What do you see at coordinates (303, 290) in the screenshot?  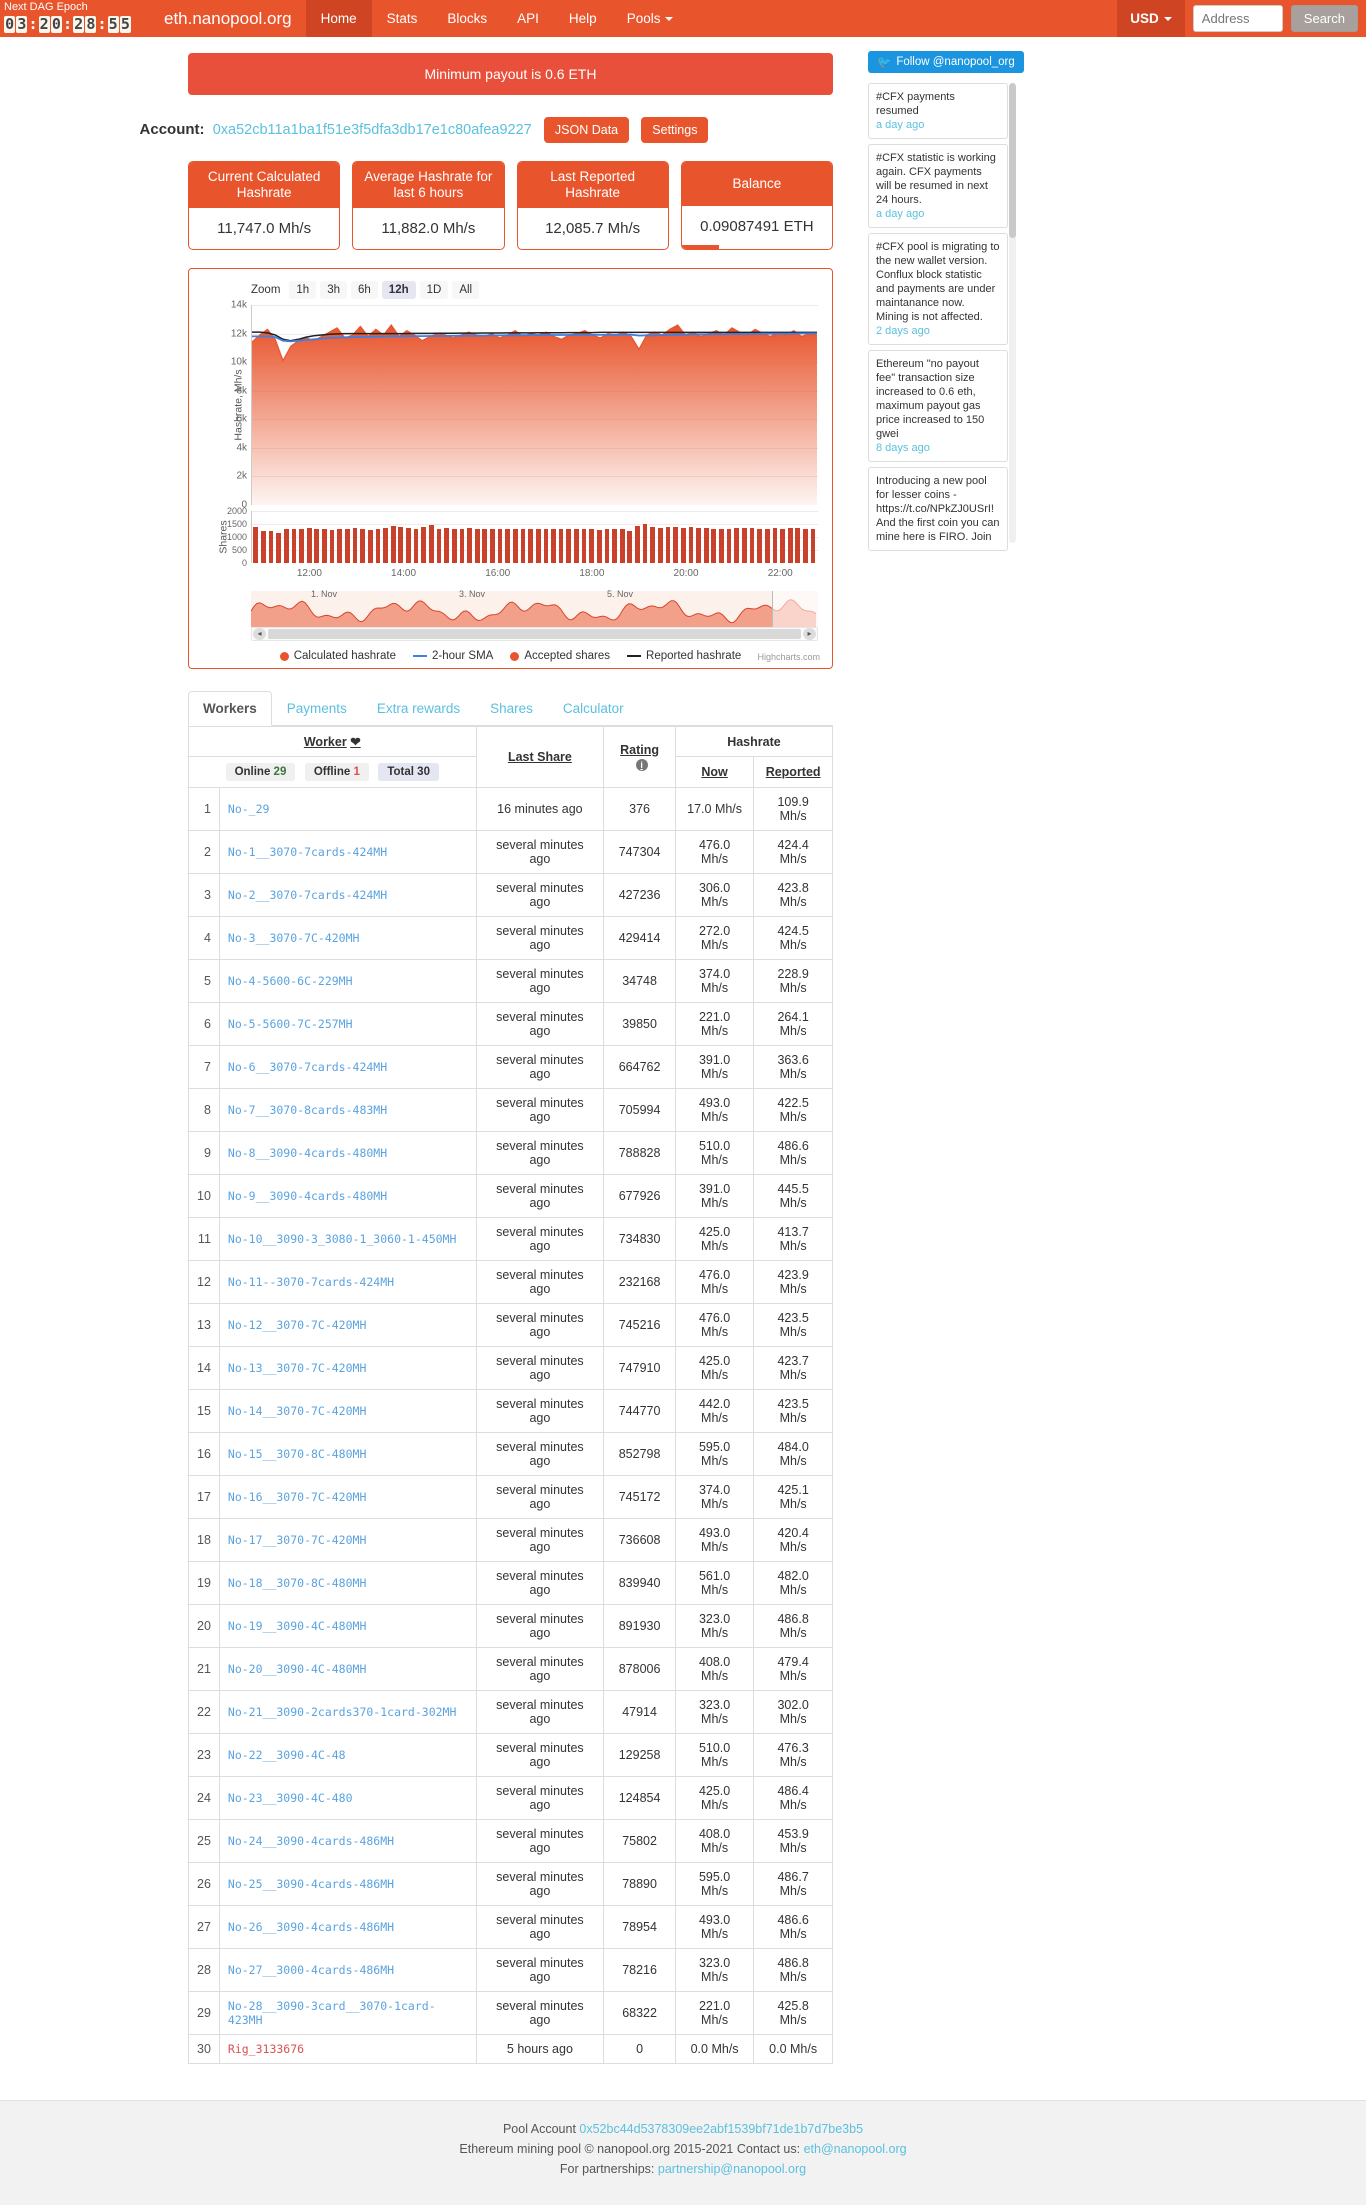 I see `zoom-option-1h: 1h` at bounding box center [303, 290].